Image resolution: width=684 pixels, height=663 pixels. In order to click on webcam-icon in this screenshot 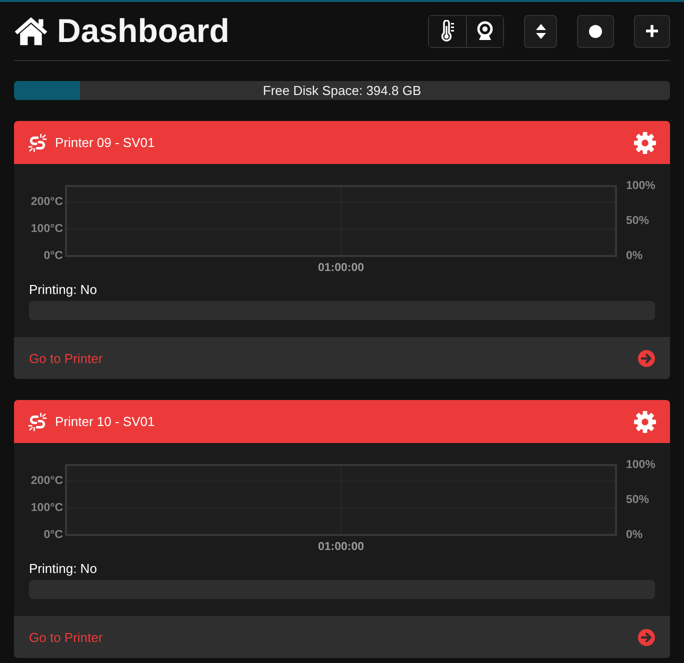, I will do `click(485, 30)`.